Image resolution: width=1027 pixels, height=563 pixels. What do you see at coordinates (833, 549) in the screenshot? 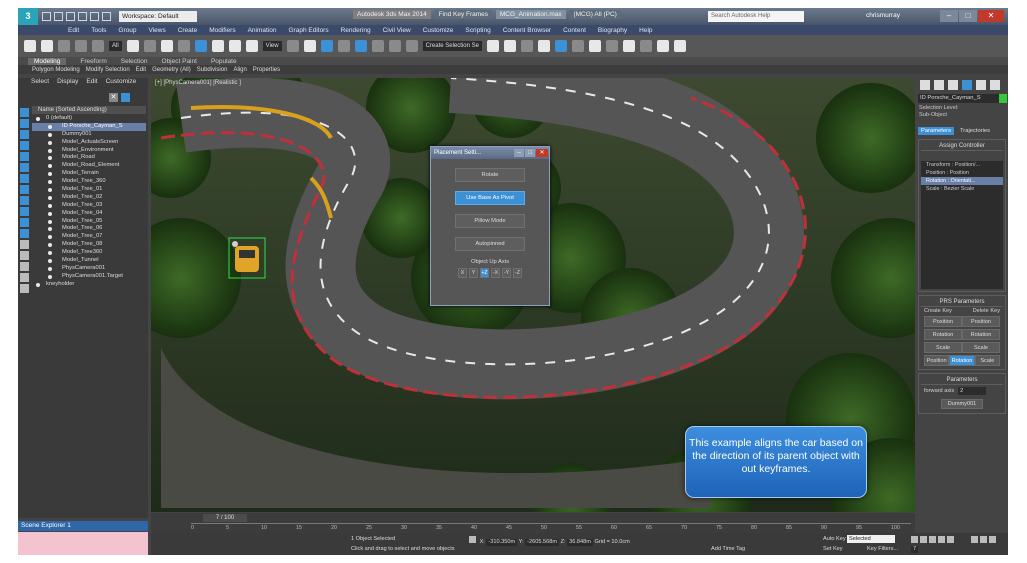
I see `set-key-button: Set Key` at bounding box center [833, 549].